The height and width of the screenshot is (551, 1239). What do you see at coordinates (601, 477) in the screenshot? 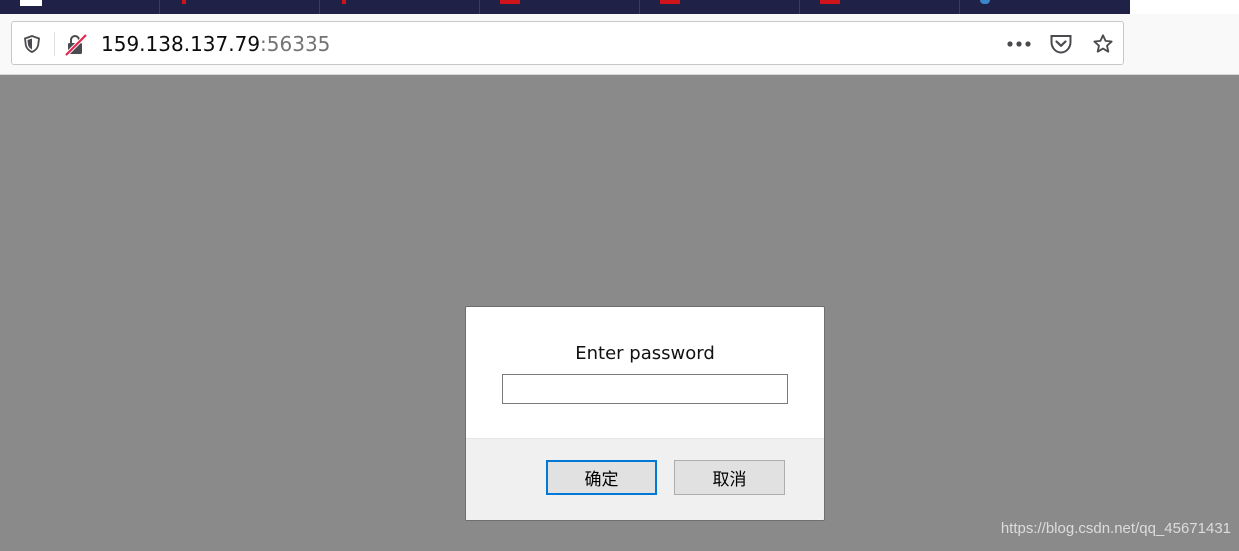
I see `ok-button: 确定` at bounding box center [601, 477].